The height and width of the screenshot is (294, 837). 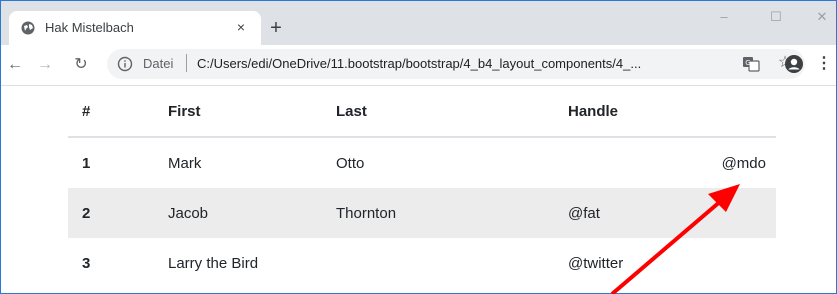 What do you see at coordinates (276, 28) in the screenshot?
I see `new-tab-button: +` at bounding box center [276, 28].